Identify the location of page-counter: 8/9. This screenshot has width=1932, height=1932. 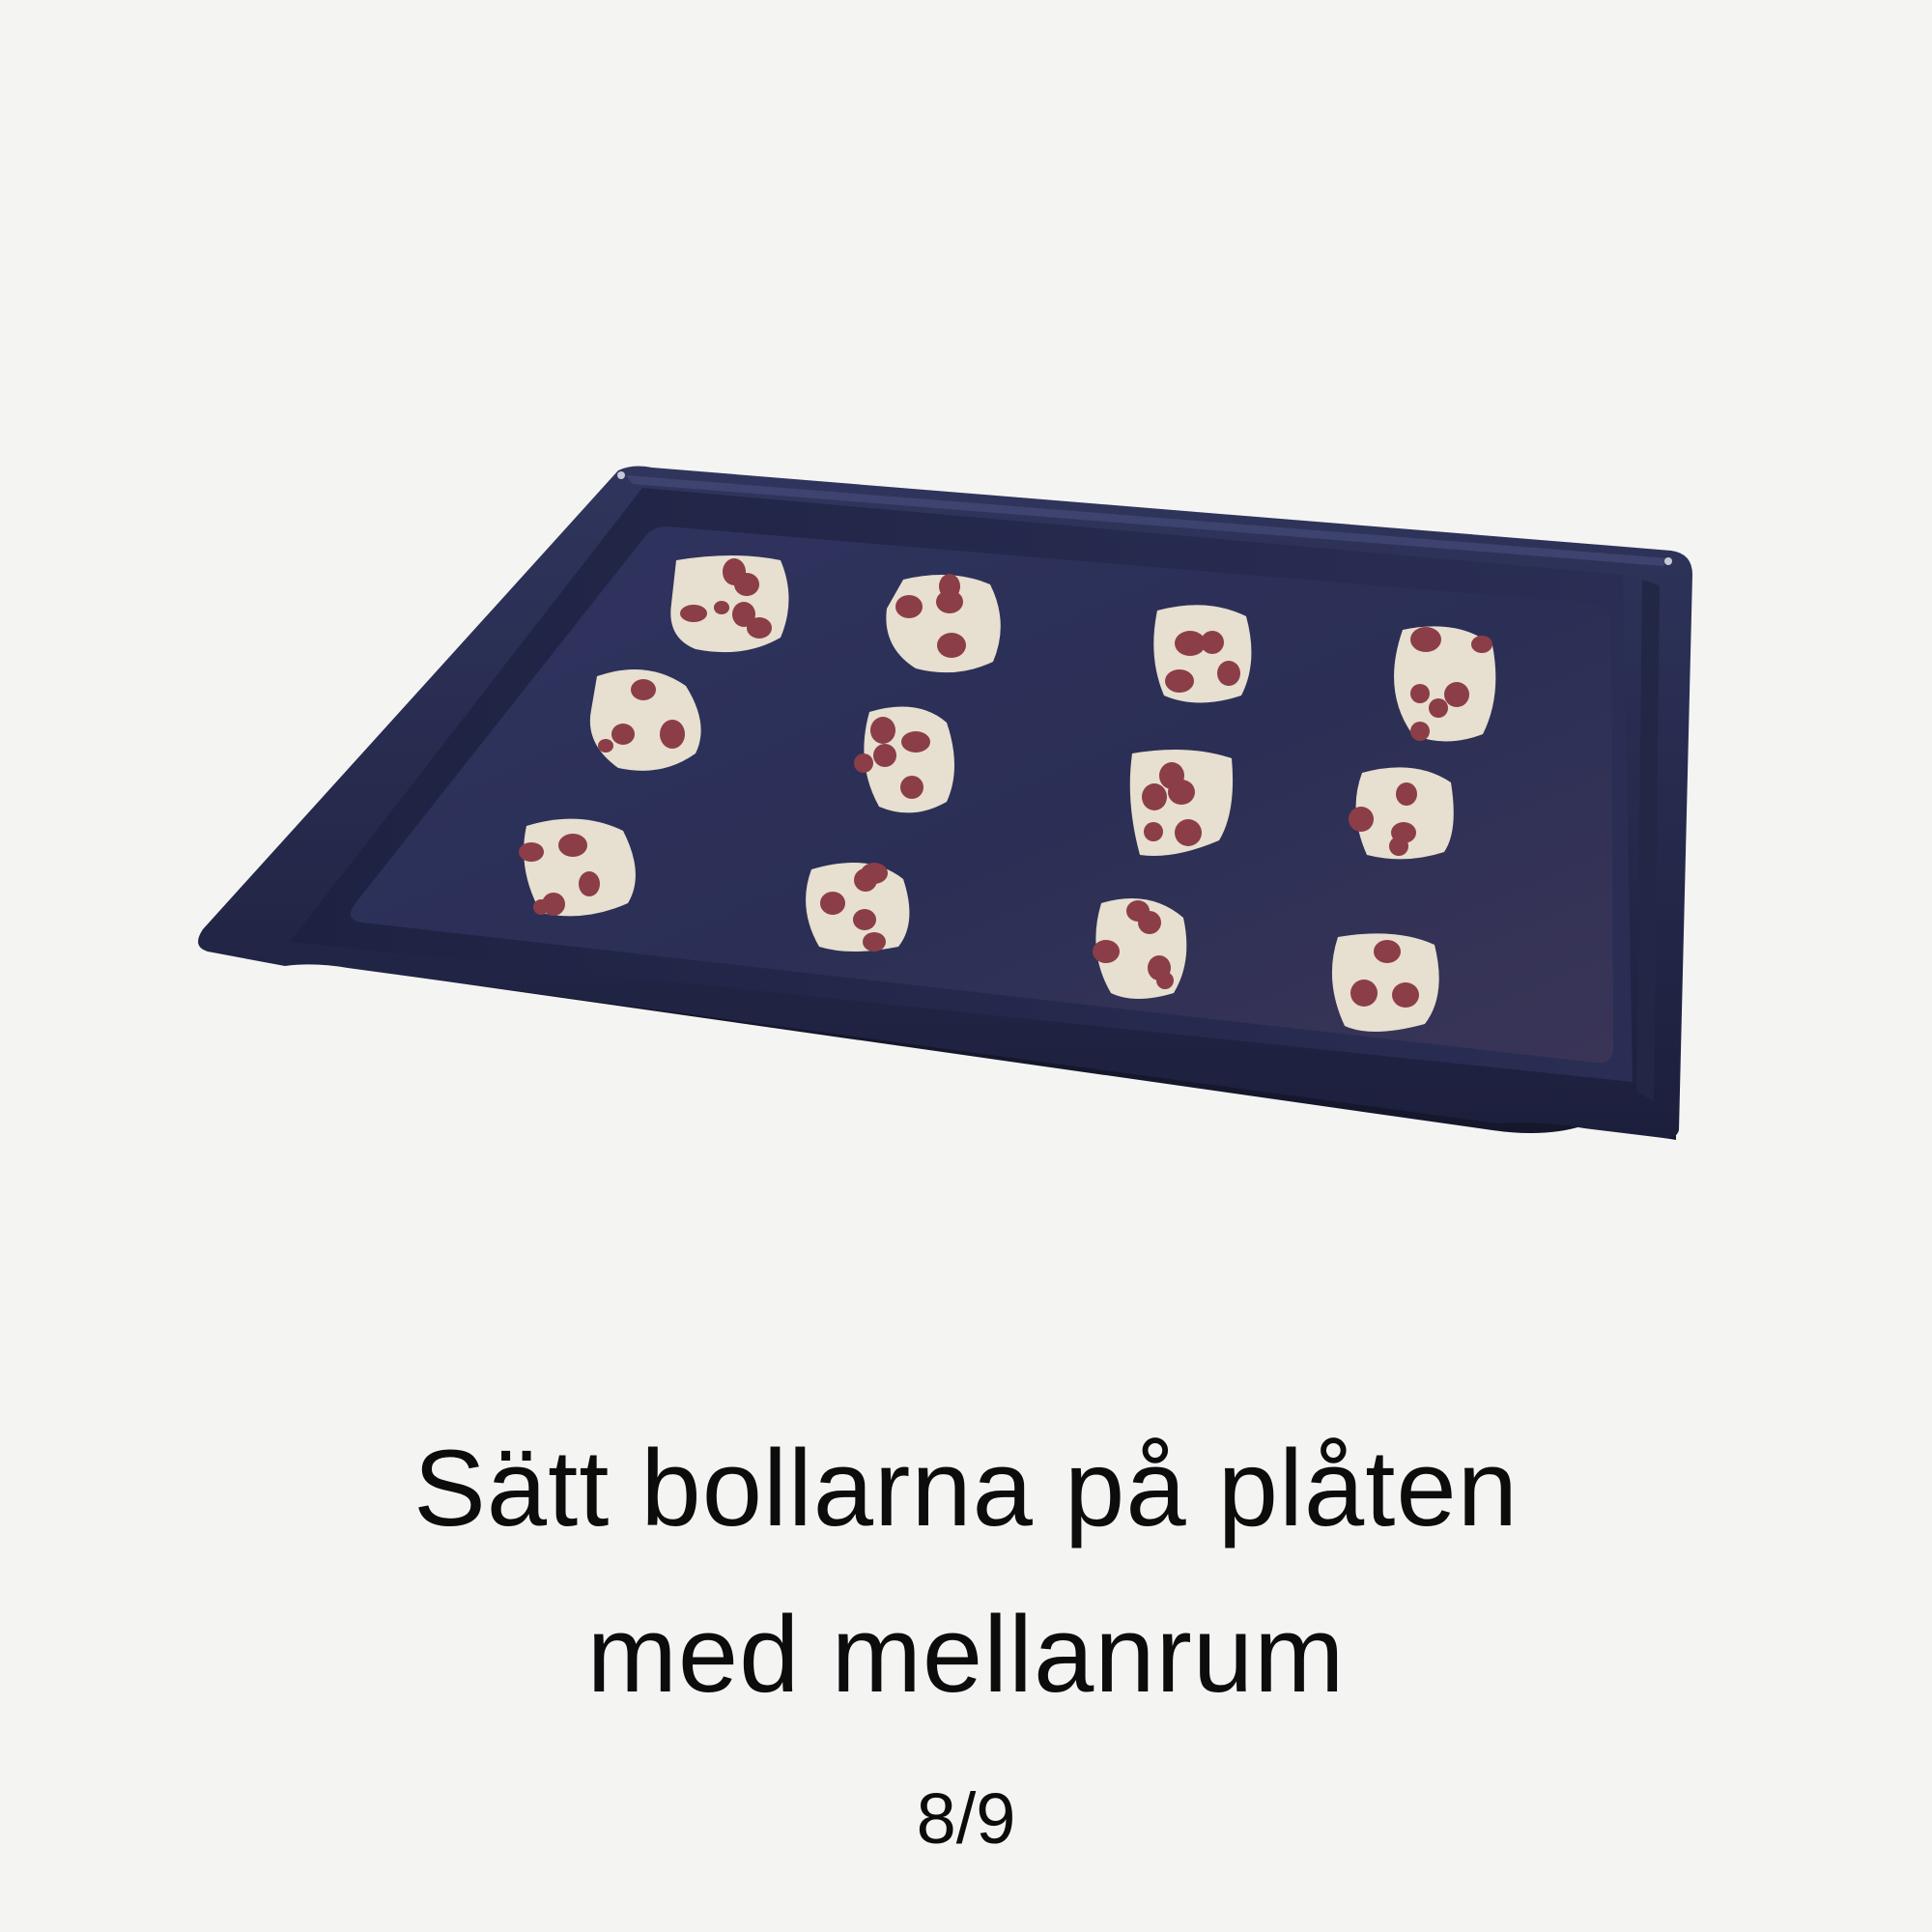
(966, 1818).